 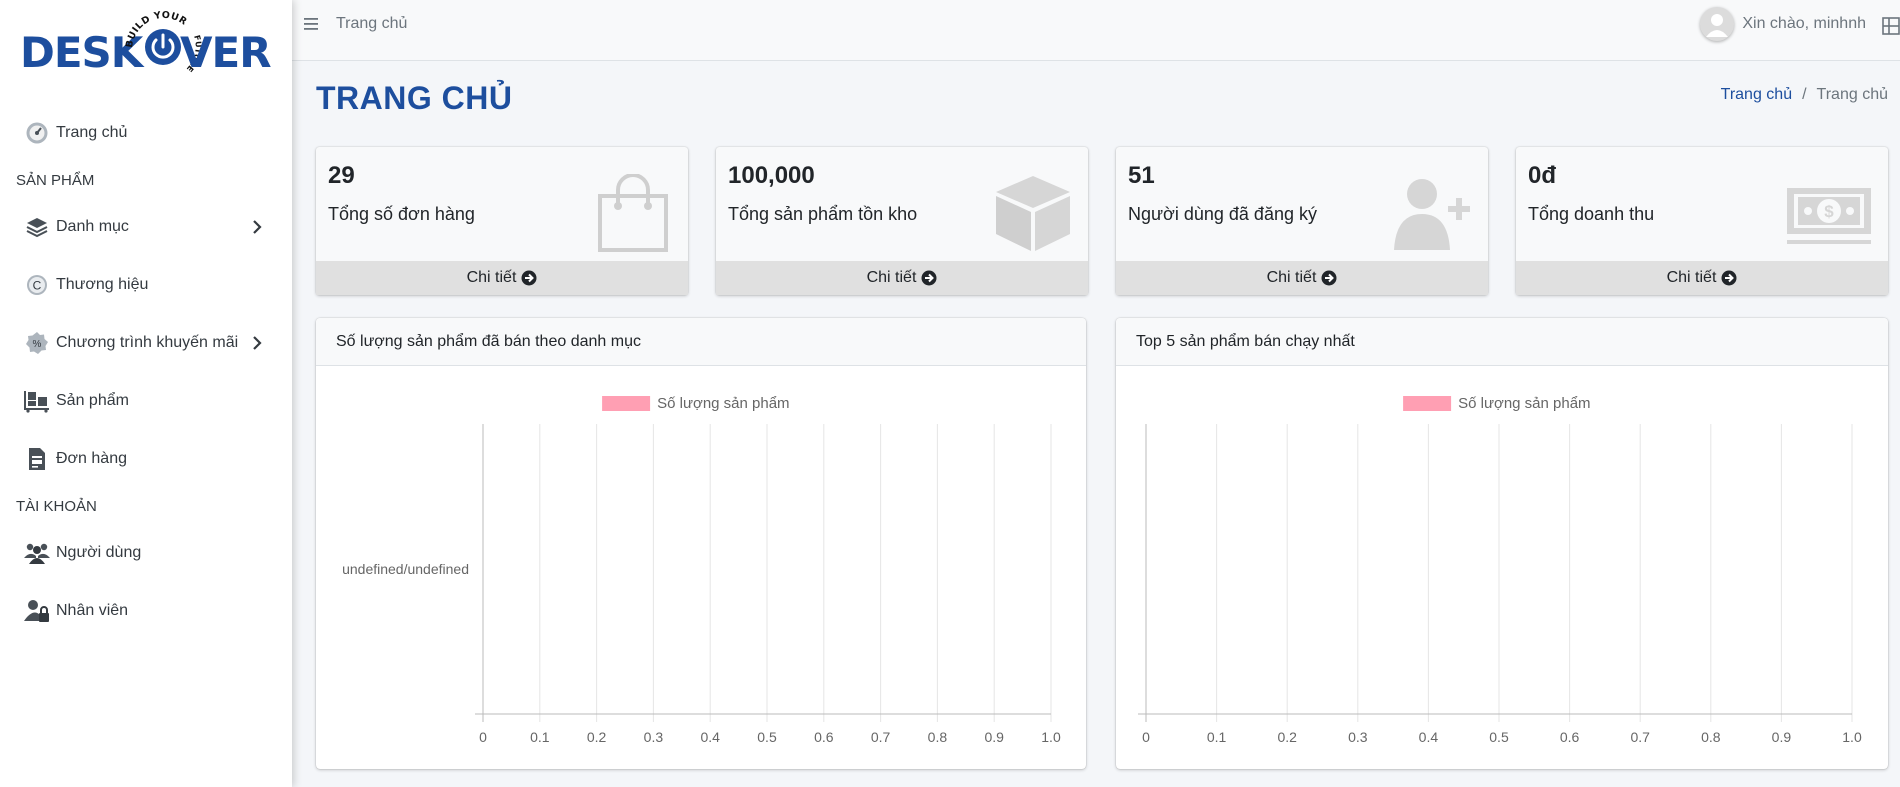 I want to click on user-greeting: Xin chào, minhnh, so click(x=1804, y=23).